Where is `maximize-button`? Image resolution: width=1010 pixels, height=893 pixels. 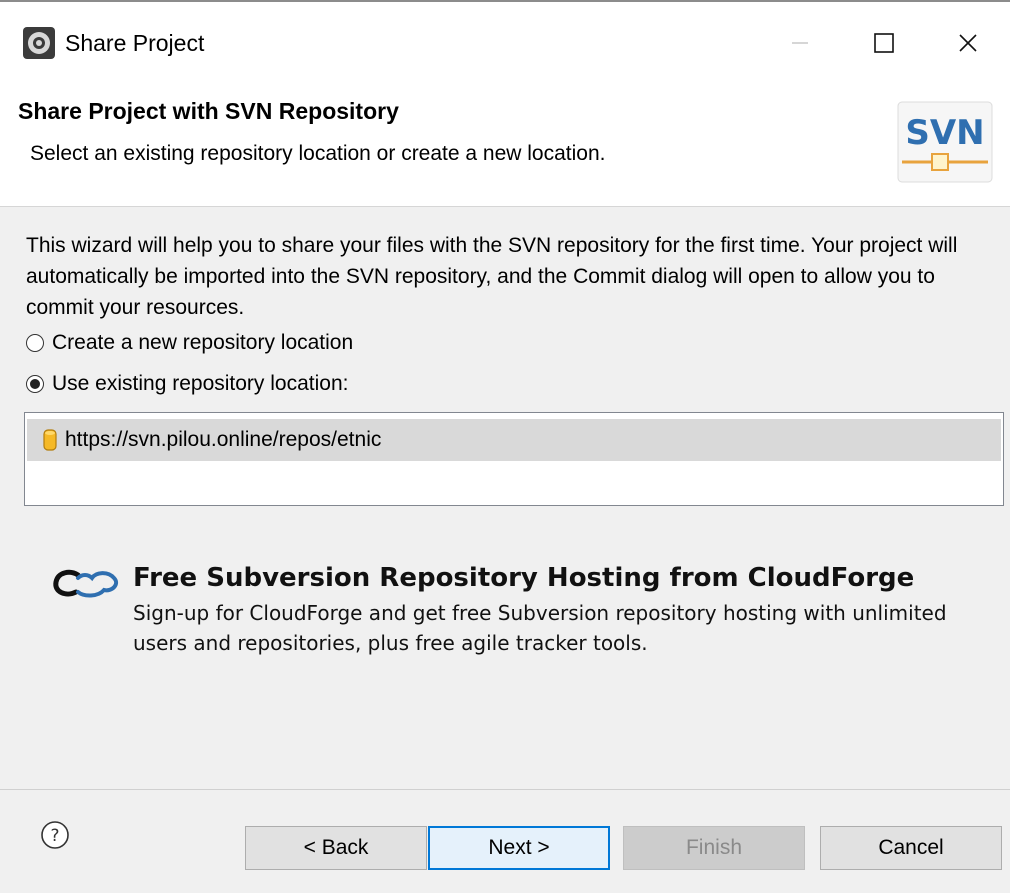
maximize-button is located at coordinates (884, 43).